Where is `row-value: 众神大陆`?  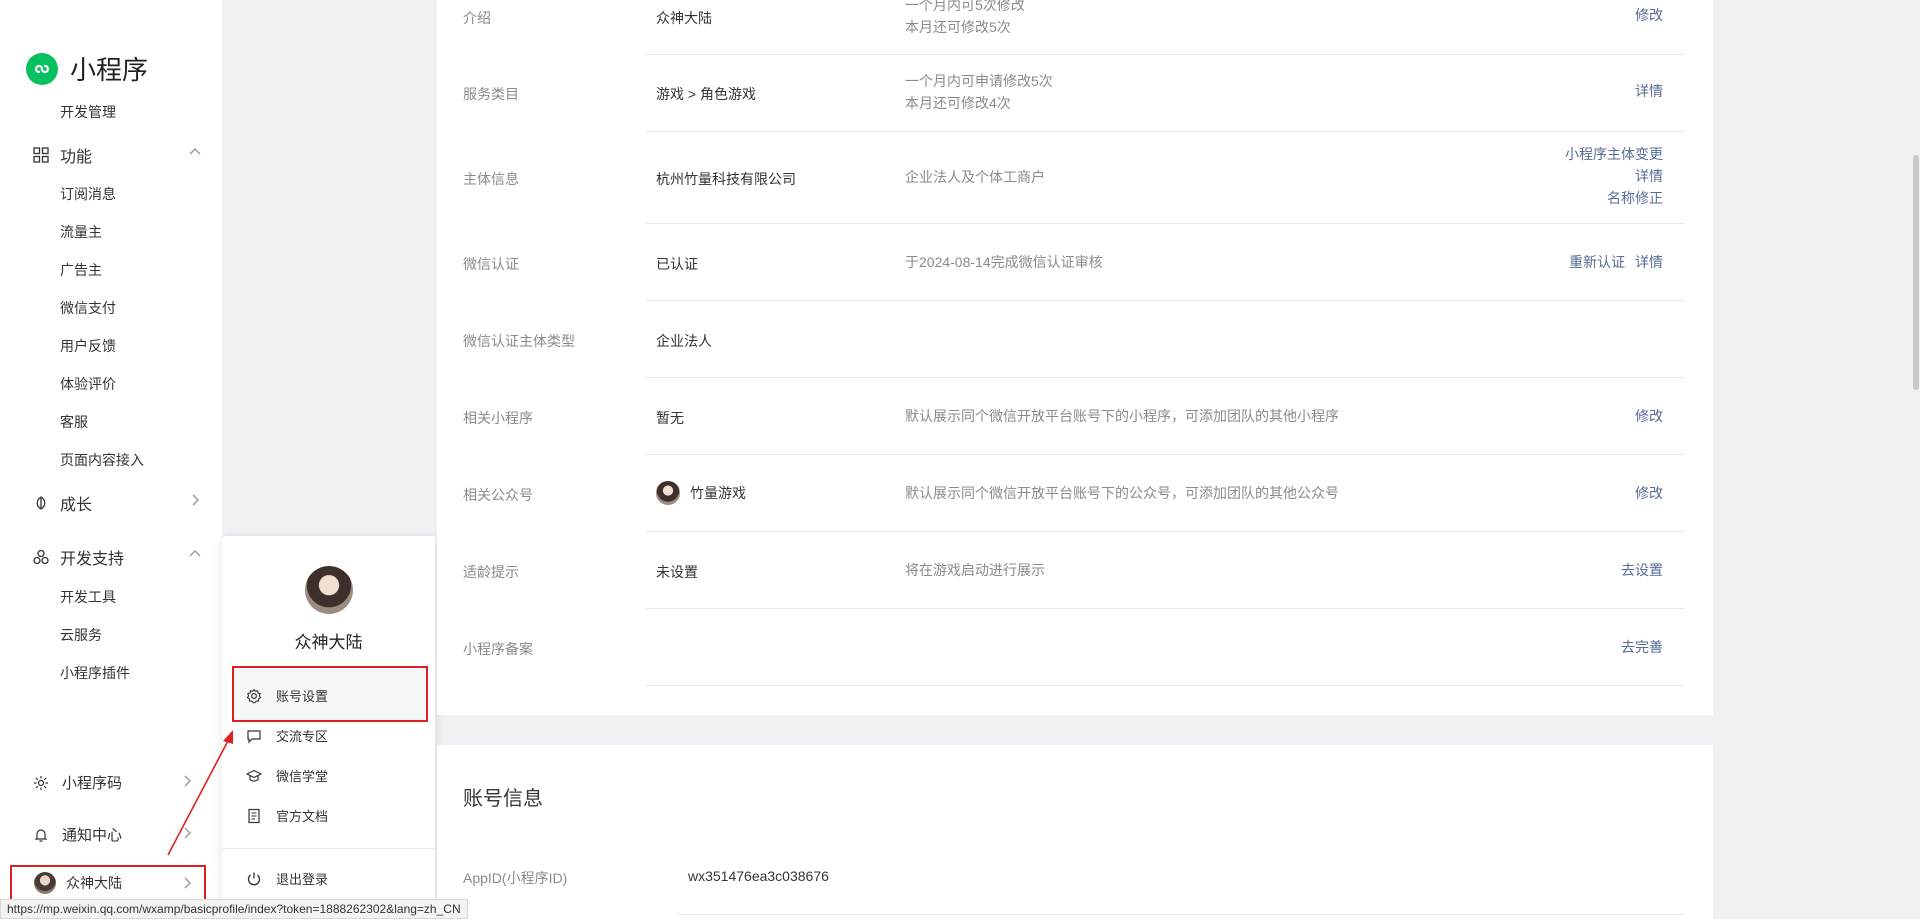 row-value: 众神大陆 is located at coordinates (684, 18).